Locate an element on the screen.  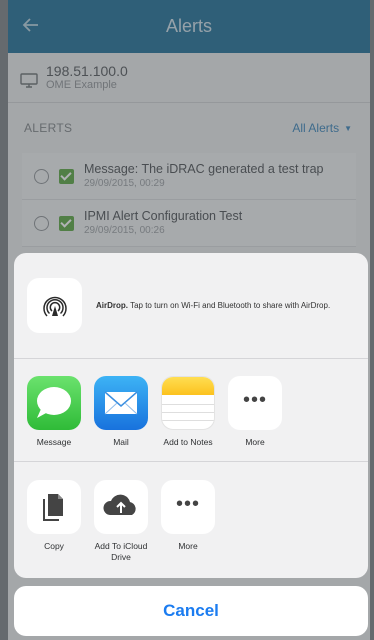
action-copy: Copy is located at coordinates (54, 516).